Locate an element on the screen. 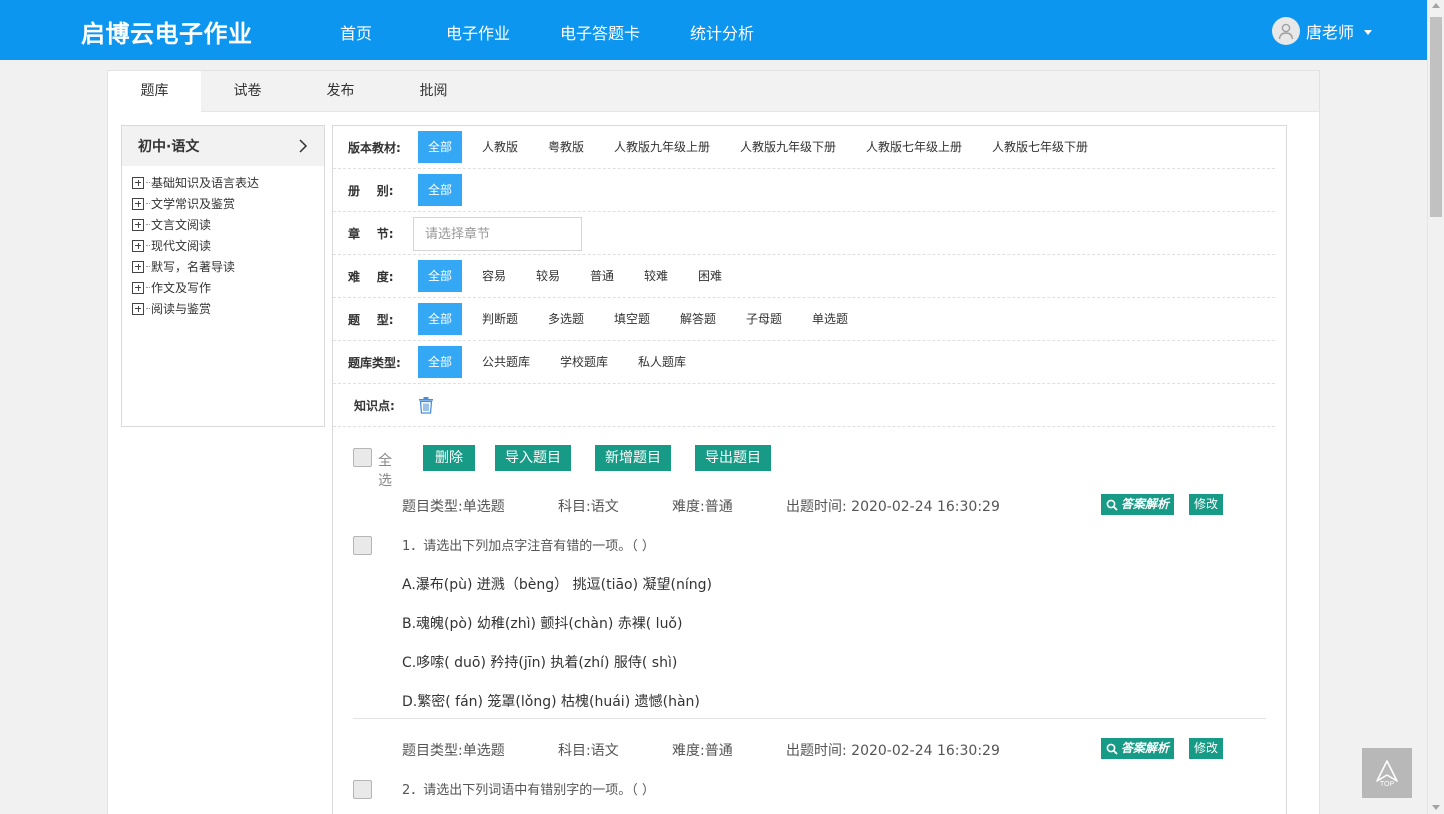  scroll-down-arrow-icon is located at coordinates (1436, 807).